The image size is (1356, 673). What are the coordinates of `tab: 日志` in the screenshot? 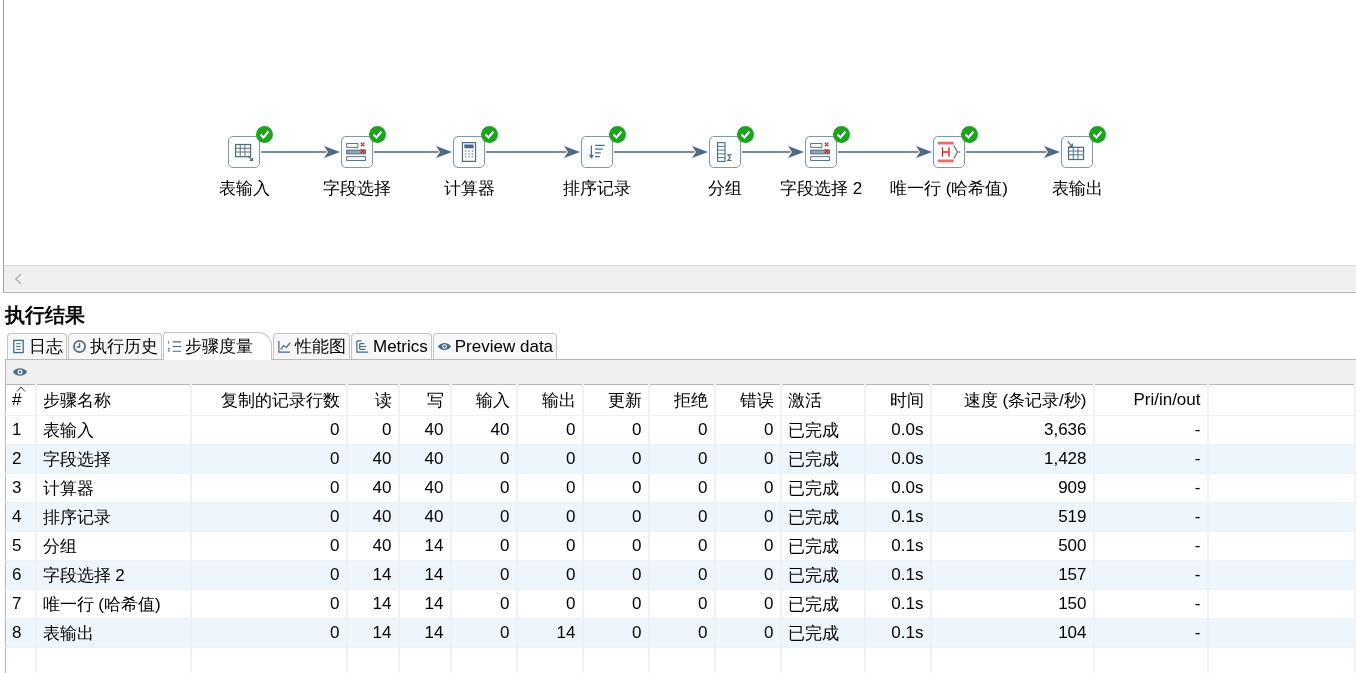 It's located at (37, 346).